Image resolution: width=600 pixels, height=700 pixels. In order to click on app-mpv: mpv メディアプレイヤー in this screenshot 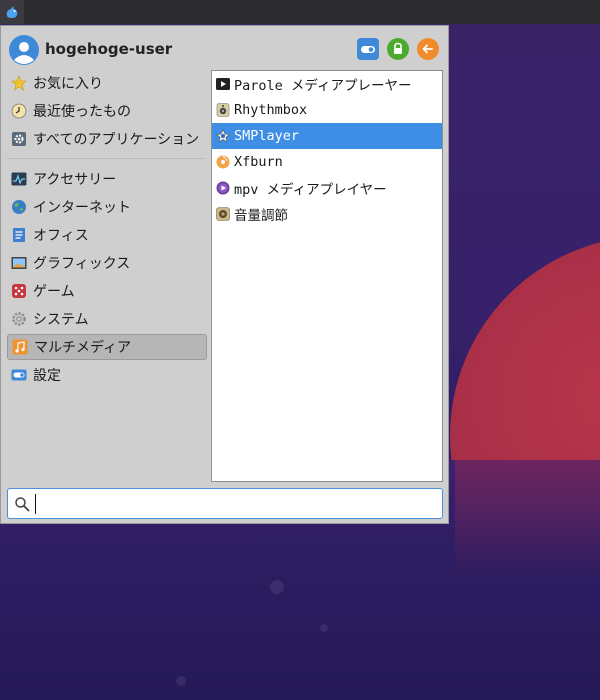, I will do `click(327, 188)`.